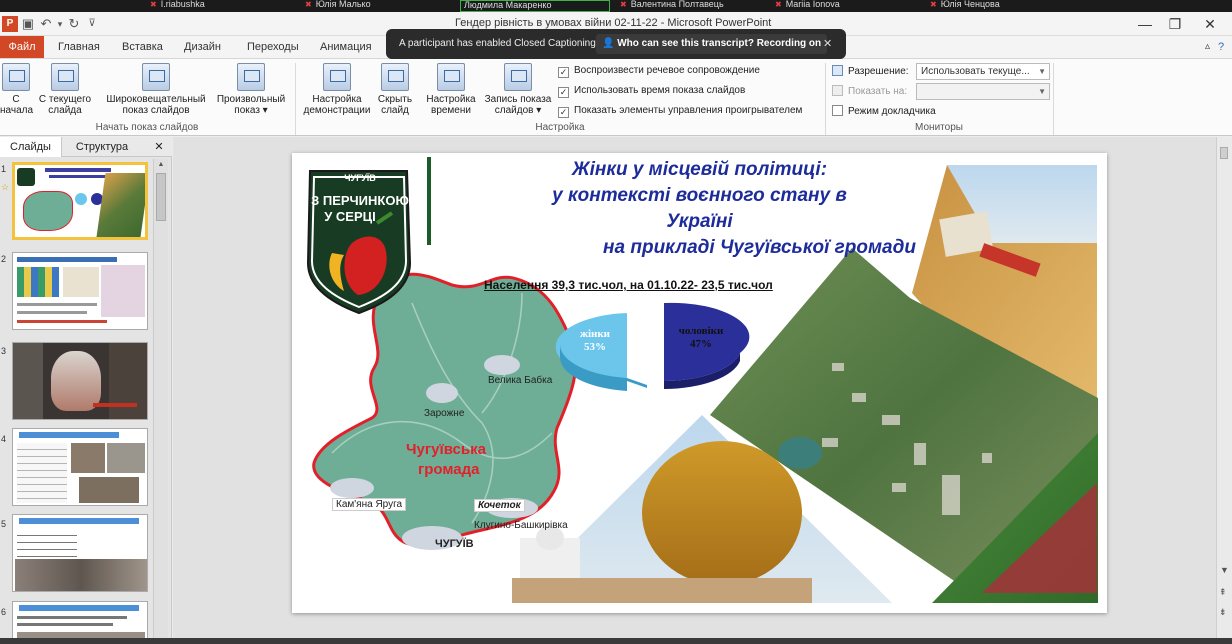 The image size is (1232, 644). I want to click on customize-toolbar-icon: ⊽, so click(92, 24).